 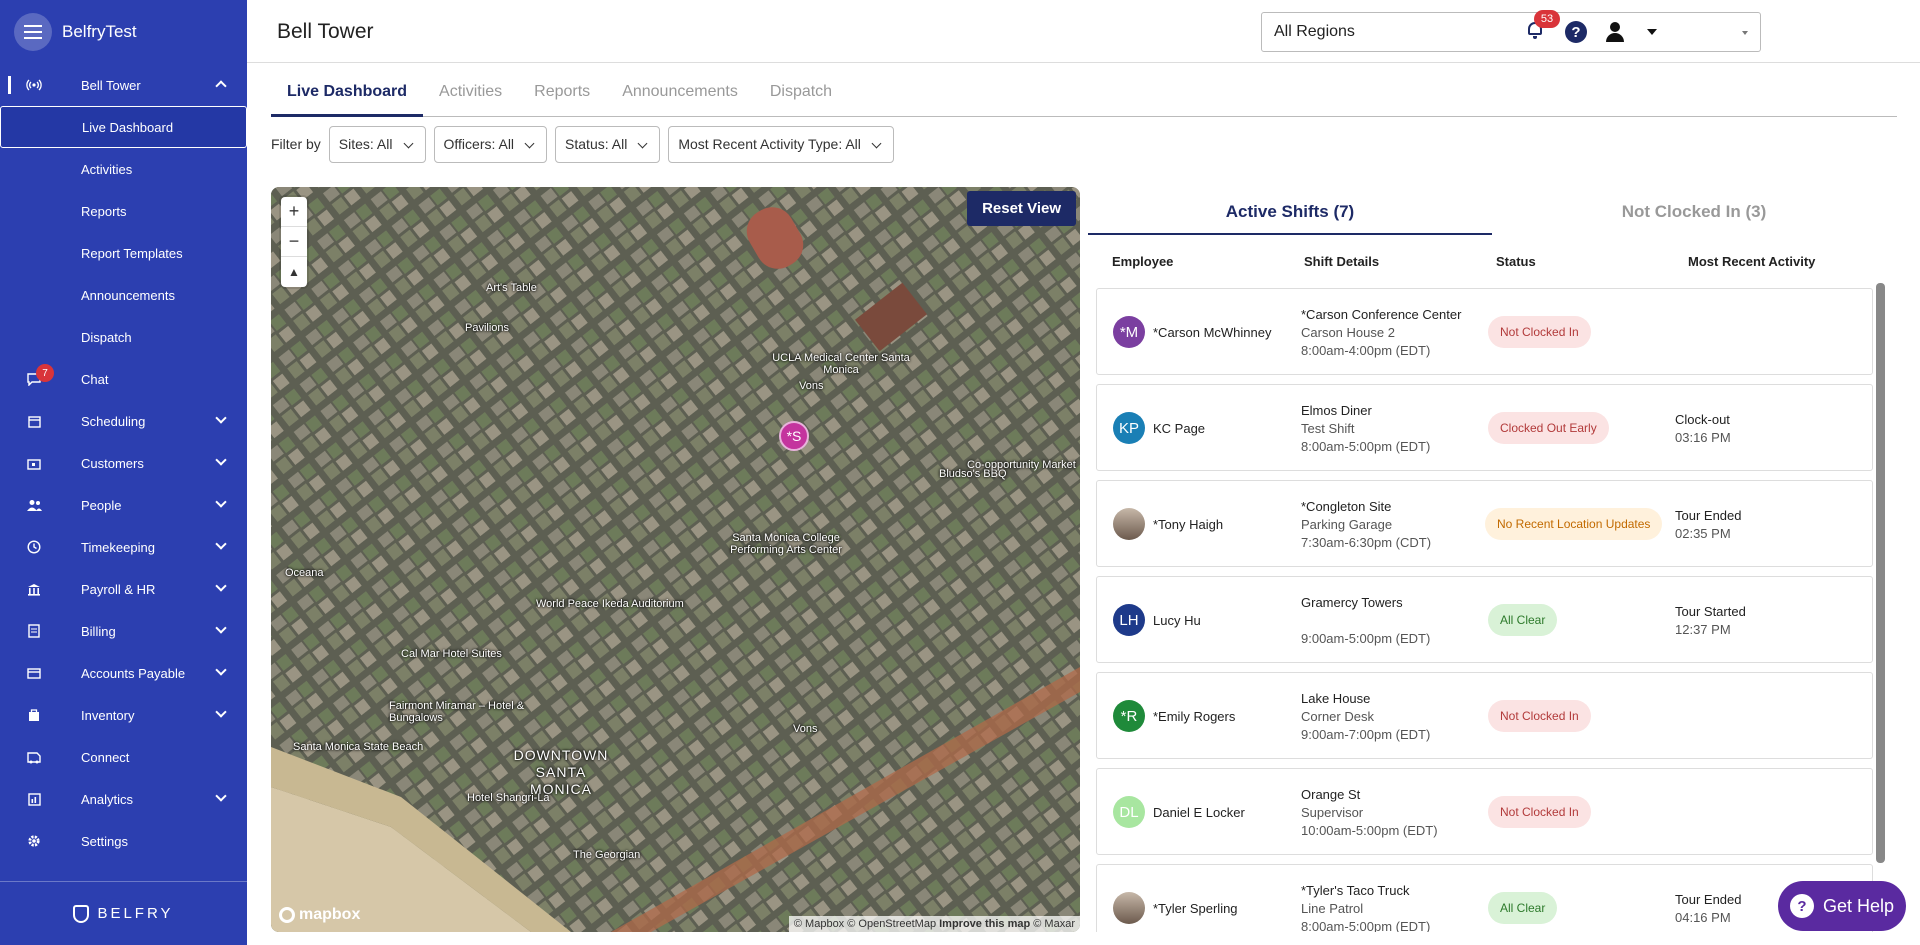 I want to click on mapbox-logo: mapbox, so click(x=319, y=915).